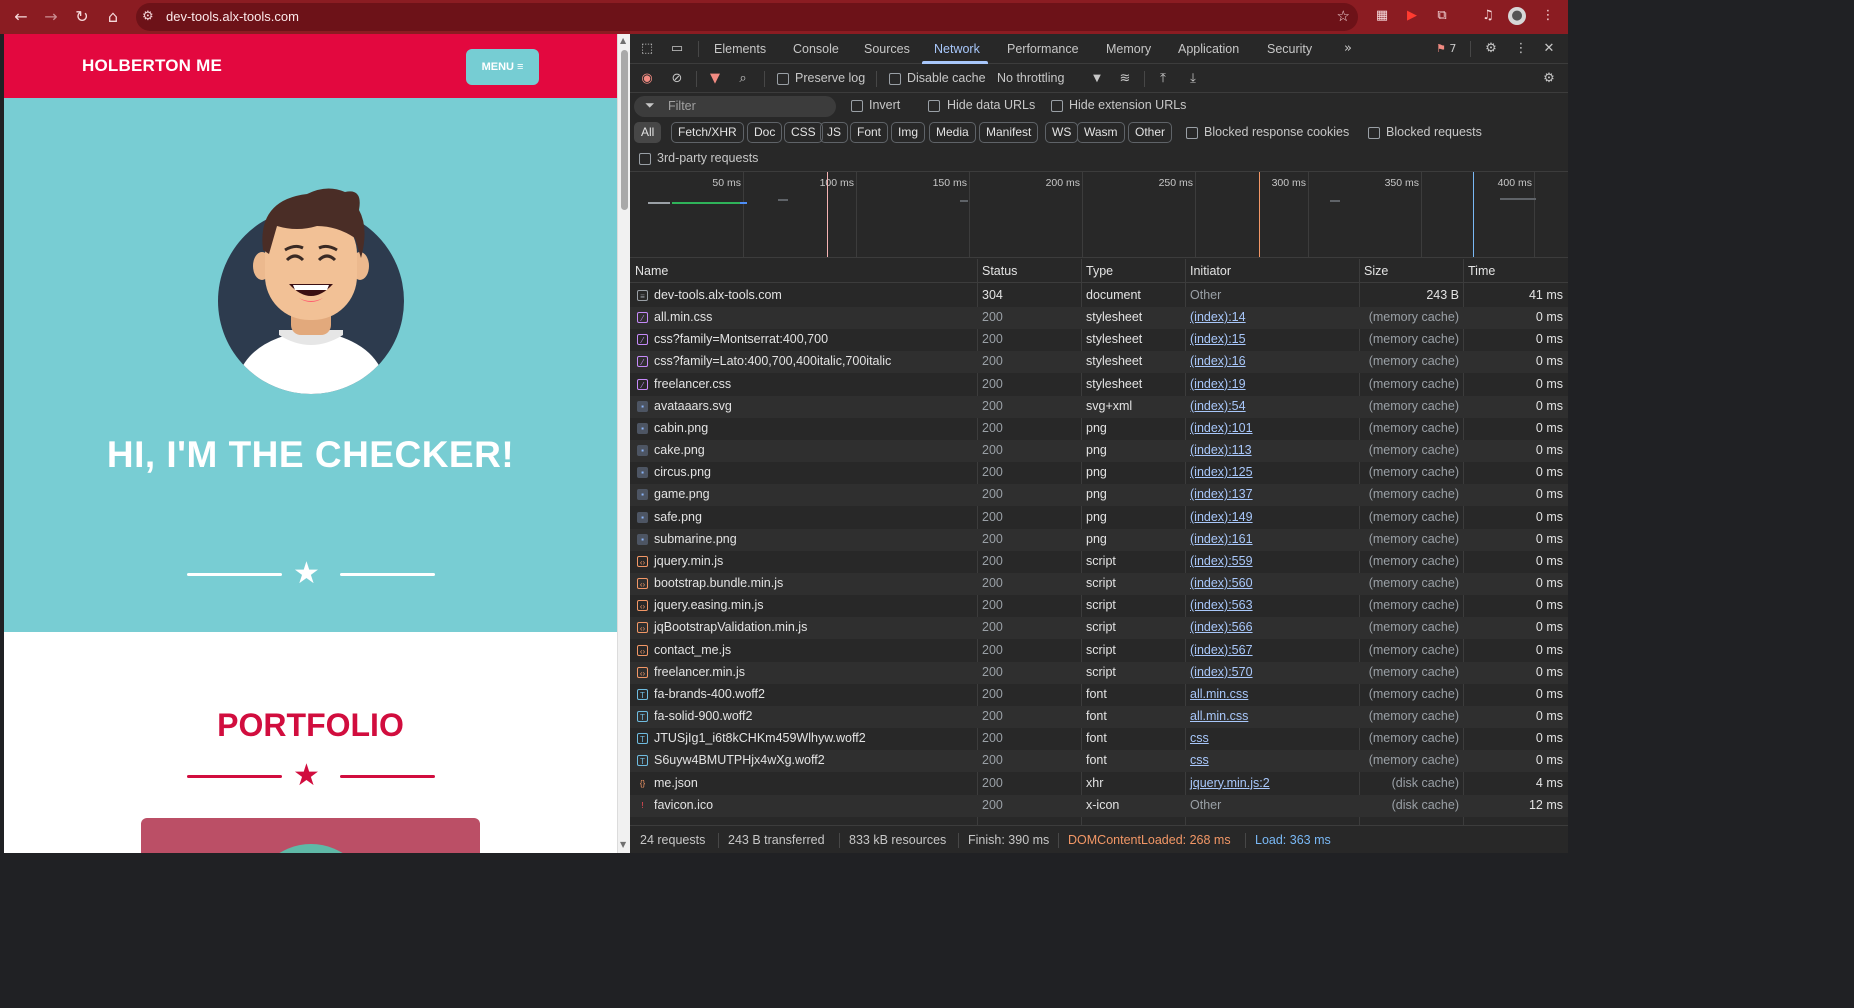  I want to click on blocked-response-cookies-checkbox, so click(1192, 133).